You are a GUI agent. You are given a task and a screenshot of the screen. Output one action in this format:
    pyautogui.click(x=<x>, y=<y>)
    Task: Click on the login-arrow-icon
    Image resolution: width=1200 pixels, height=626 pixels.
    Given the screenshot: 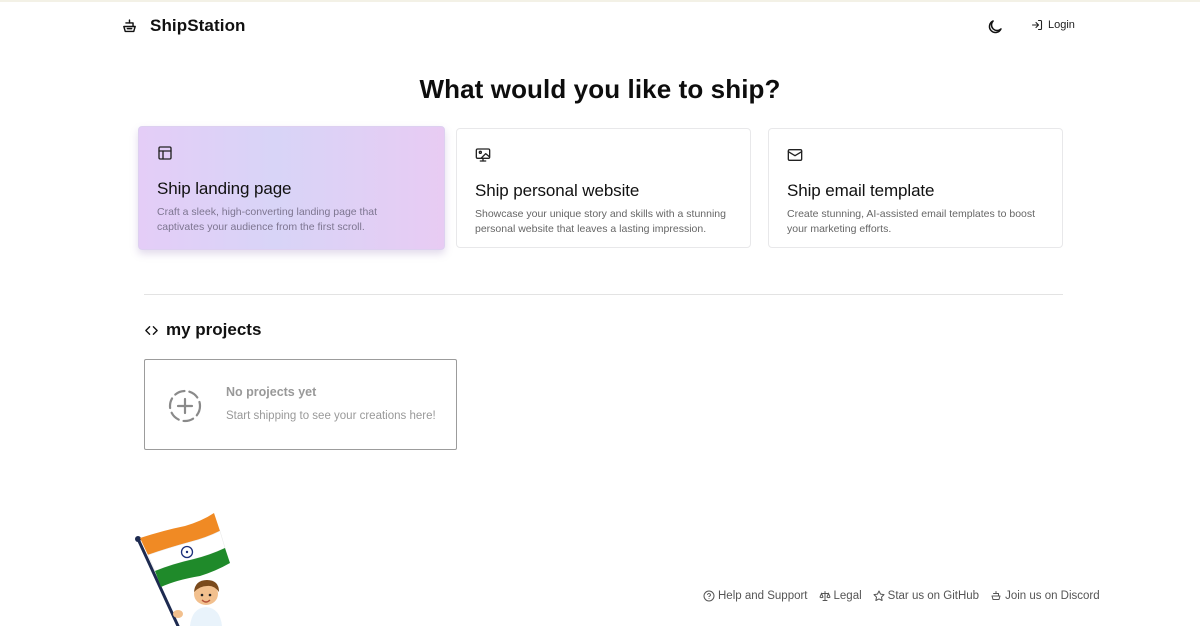 What is the action you would take?
    pyautogui.click(x=1037, y=25)
    